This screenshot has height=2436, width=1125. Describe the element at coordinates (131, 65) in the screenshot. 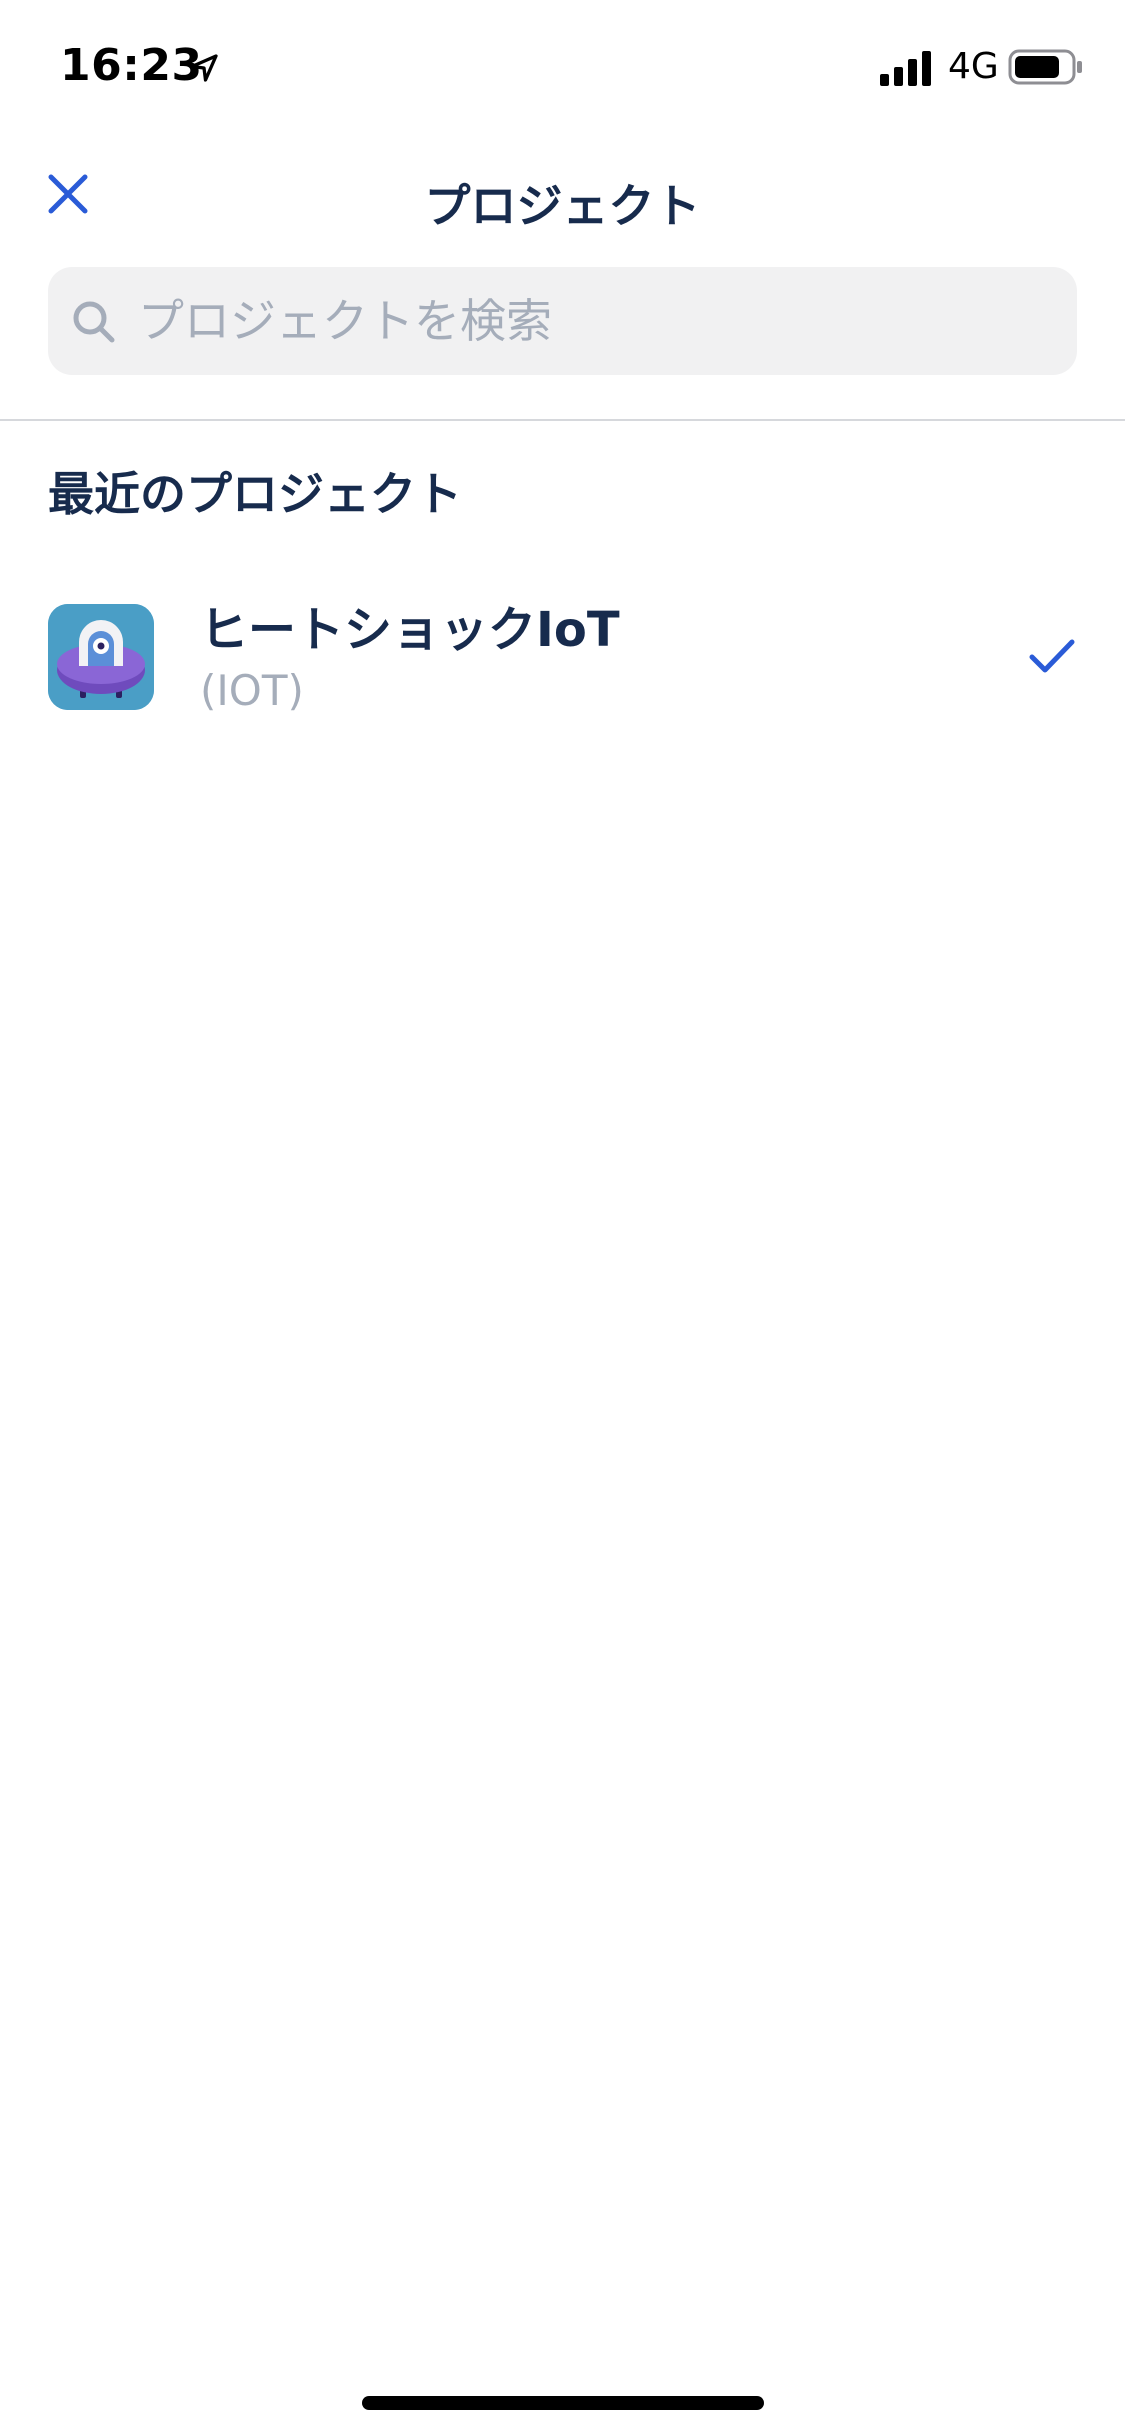

I see `status-time: 16:23` at that location.